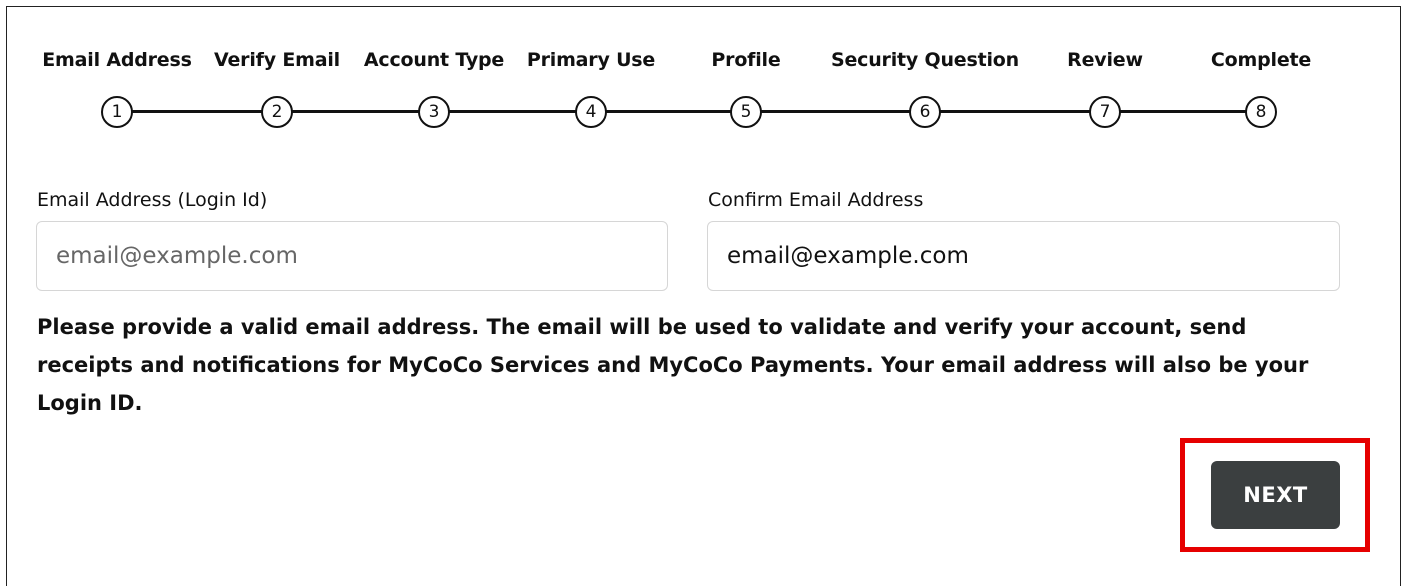  What do you see at coordinates (1275, 495) in the screenshot?
I see `next-button: NEXT` at bounding box center [1275, 495].